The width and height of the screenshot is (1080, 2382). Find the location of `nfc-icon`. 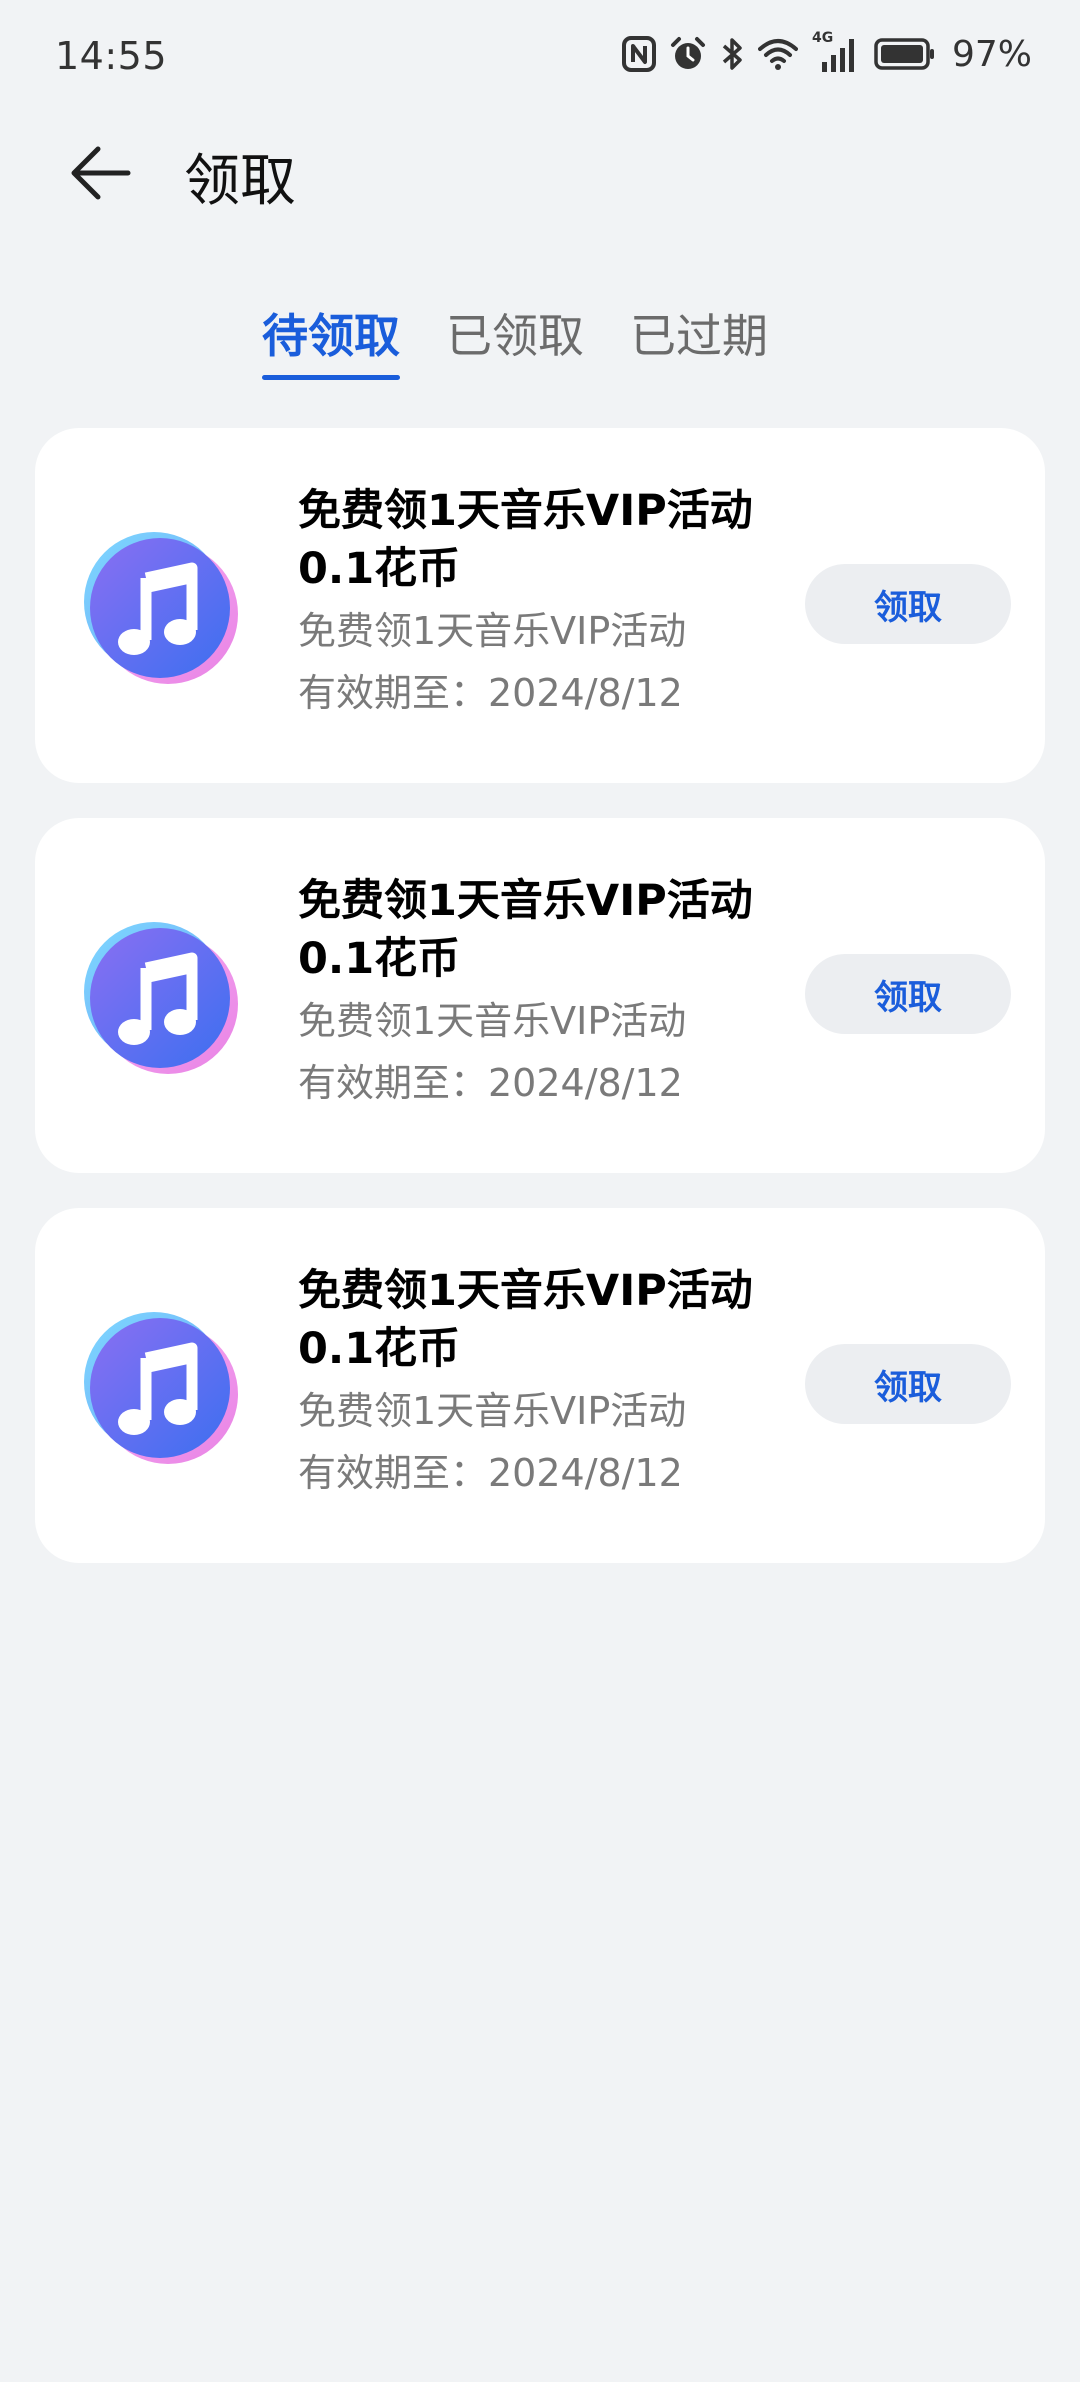

nfc-icon is located at coordinates (638, 54).